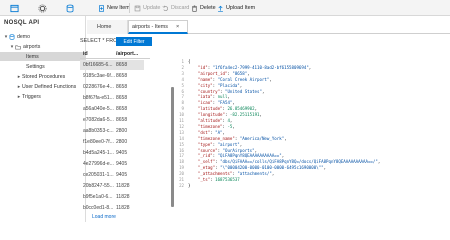  I want to click on list-row: 9185c3ae-6f... 8658, so click(112, 76).